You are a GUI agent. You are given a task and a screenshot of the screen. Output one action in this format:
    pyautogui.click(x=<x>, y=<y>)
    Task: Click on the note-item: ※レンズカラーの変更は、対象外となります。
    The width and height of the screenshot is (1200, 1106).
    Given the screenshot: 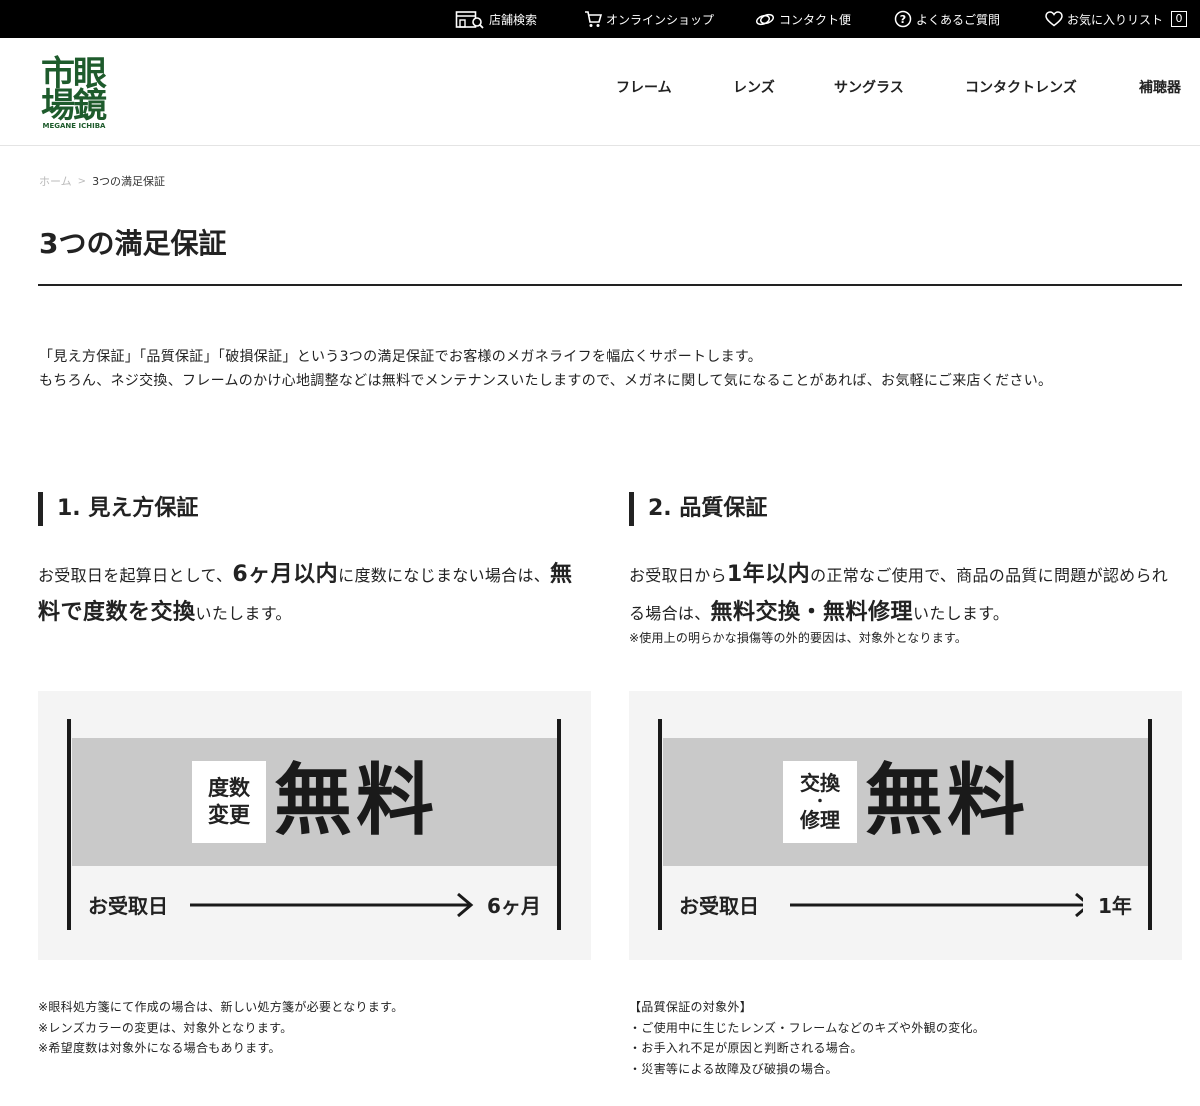 What is the action you would take?
    pyautogui.click(x=165, y=1027)
    